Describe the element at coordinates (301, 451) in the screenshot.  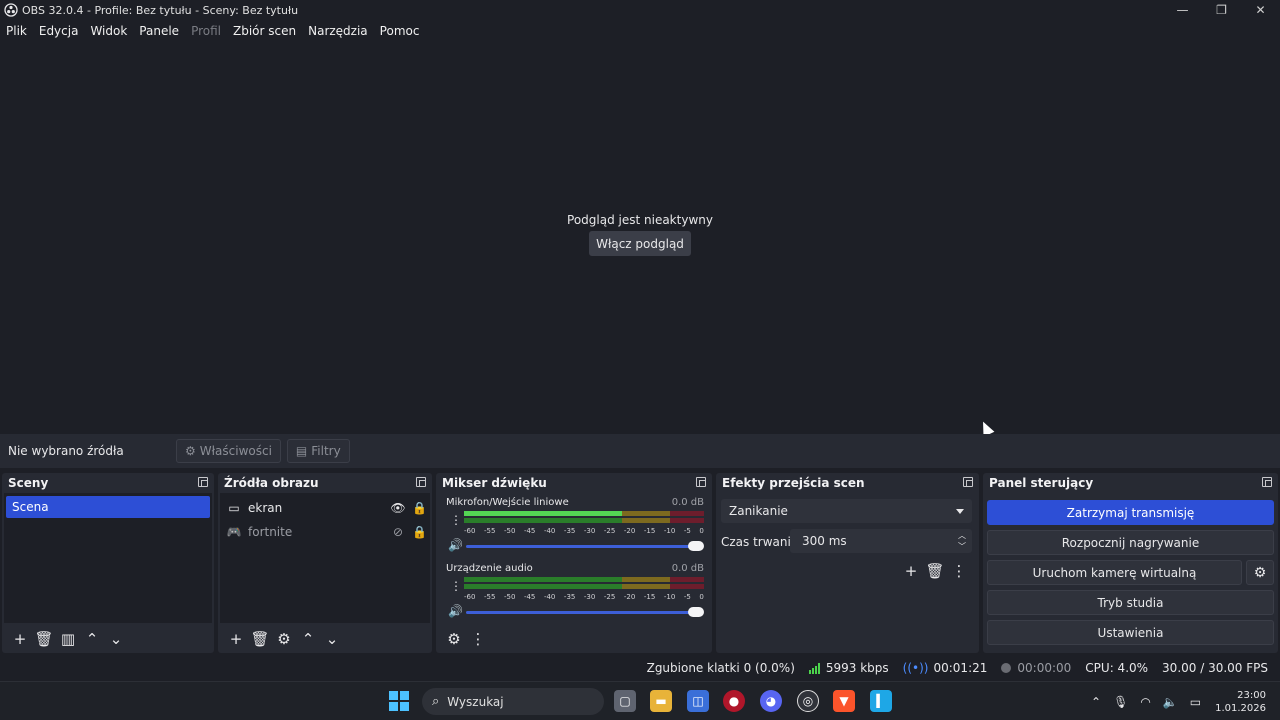
I see `filter-icon: ▤` at that location.